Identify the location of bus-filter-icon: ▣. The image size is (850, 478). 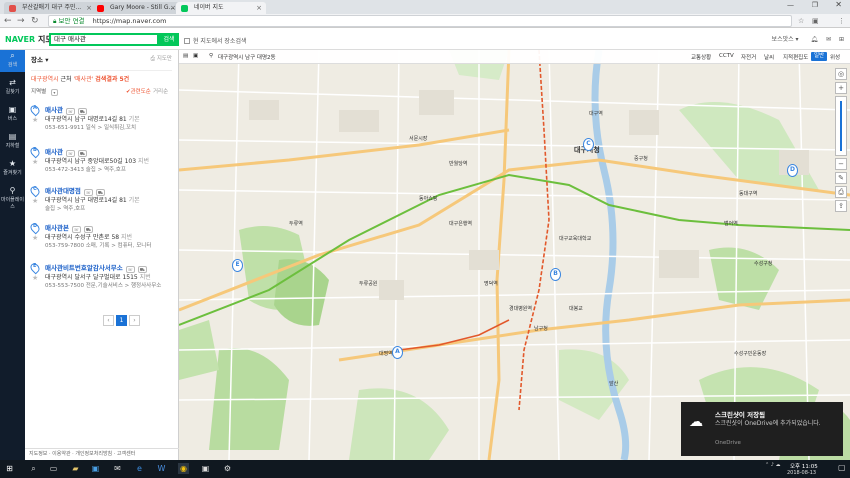
(195, 56).